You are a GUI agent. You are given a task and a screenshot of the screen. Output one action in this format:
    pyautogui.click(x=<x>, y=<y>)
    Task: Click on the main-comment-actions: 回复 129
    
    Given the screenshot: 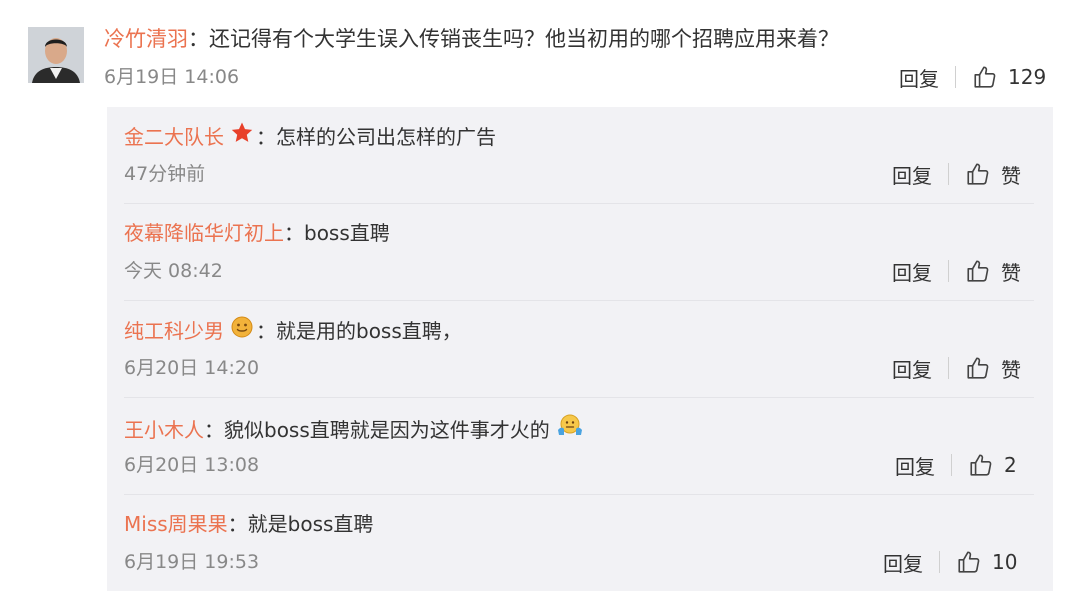 What is the action you would take?
    pyautogui.click(x=972, y=77)
    